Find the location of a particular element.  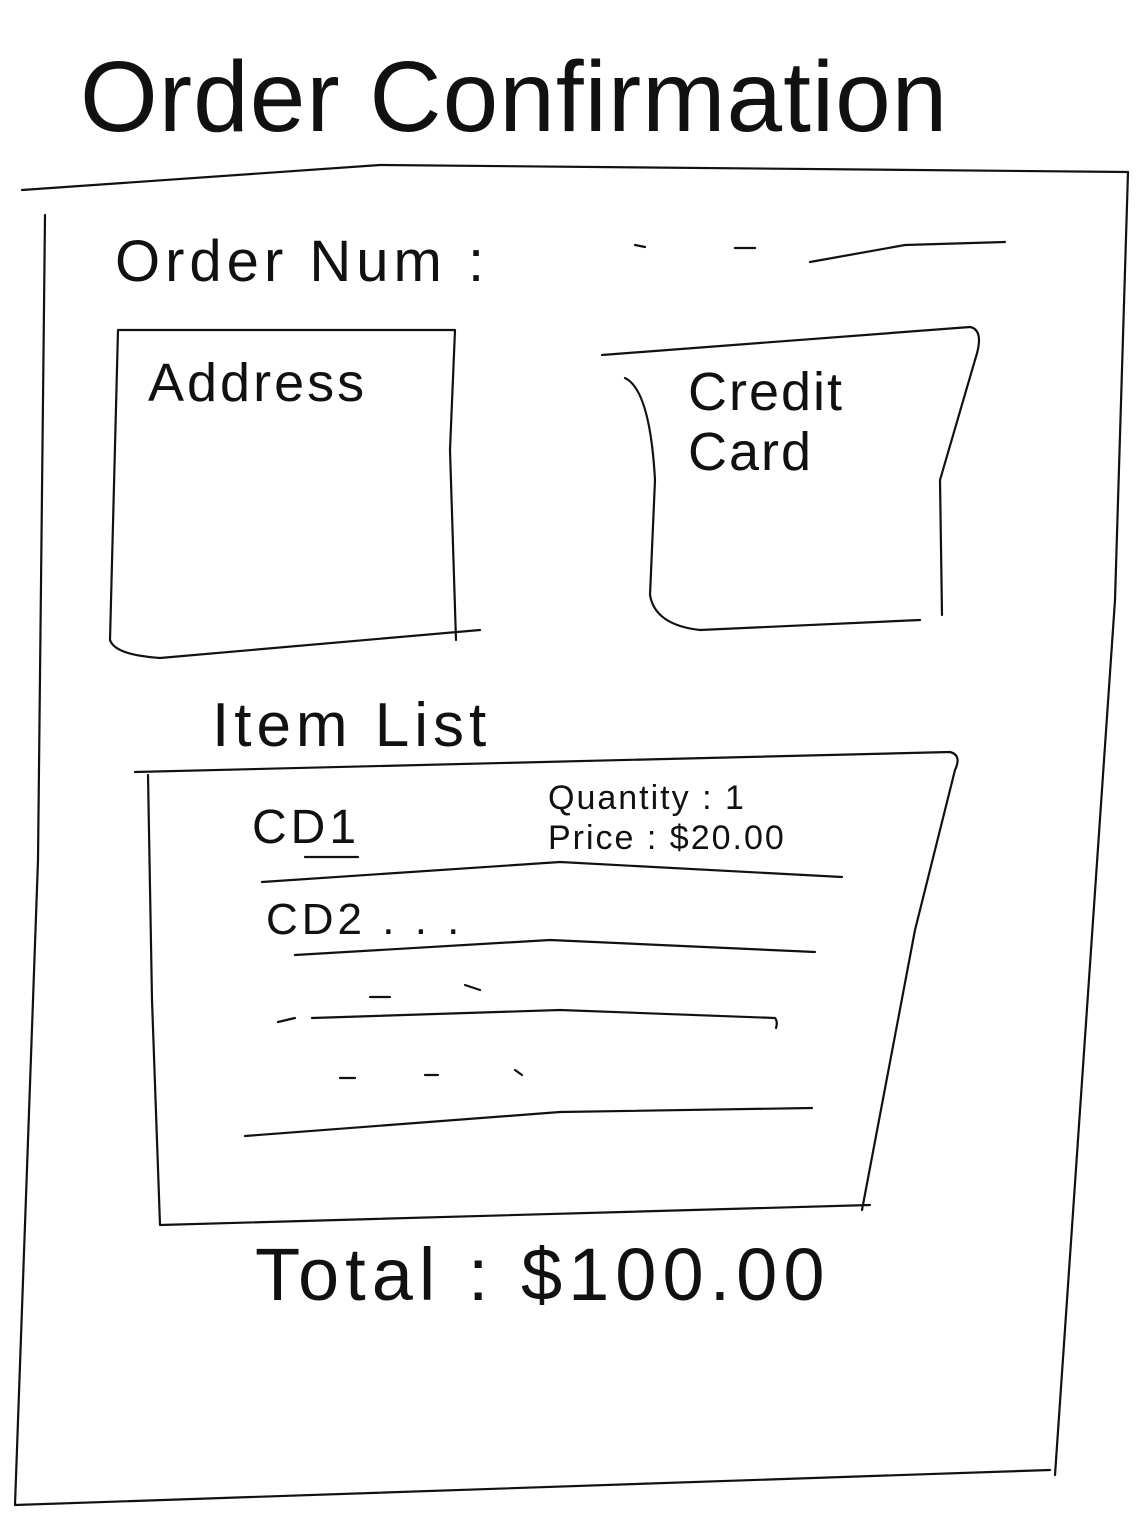

credit-card-label: Credit Card is located at coordinates (766, 422).